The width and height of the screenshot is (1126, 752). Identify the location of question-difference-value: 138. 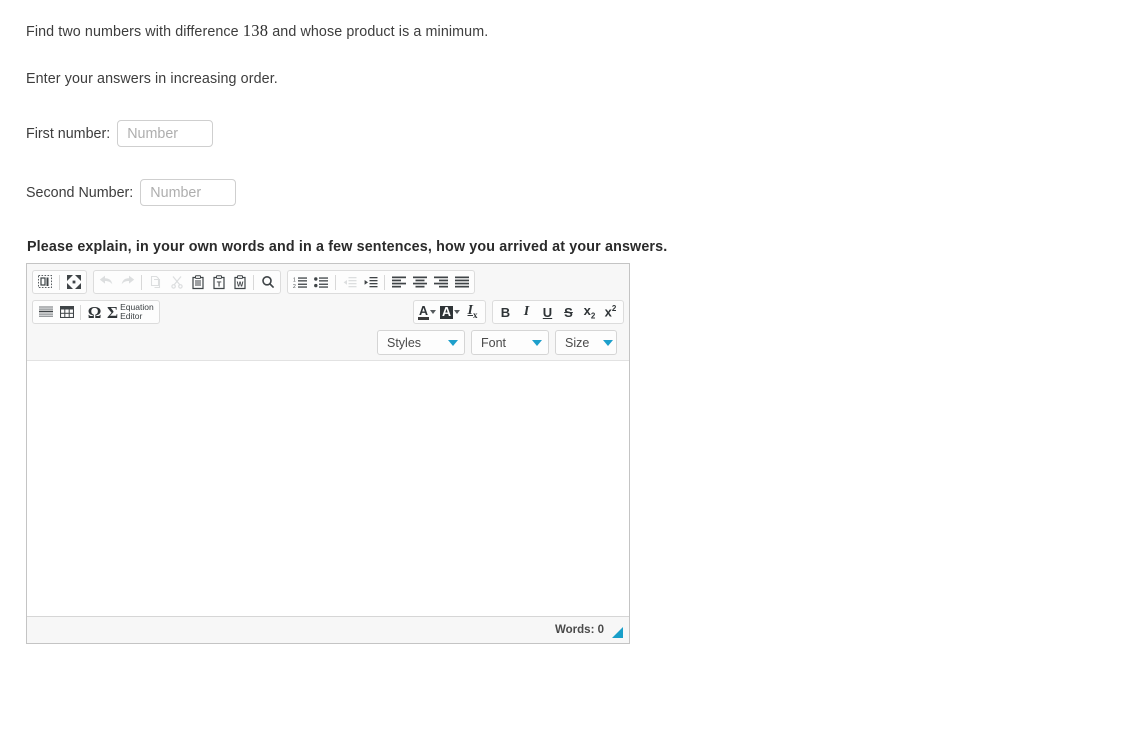
(255, 30).